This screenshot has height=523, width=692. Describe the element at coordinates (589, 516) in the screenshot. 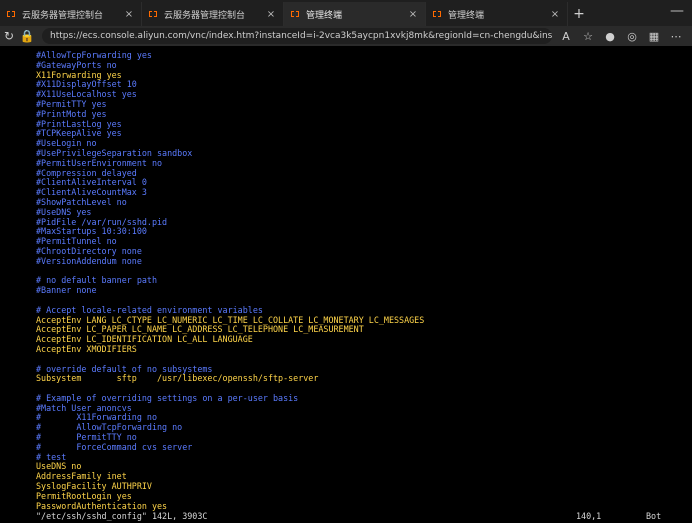

I see `status-position: 140,1` at that location.